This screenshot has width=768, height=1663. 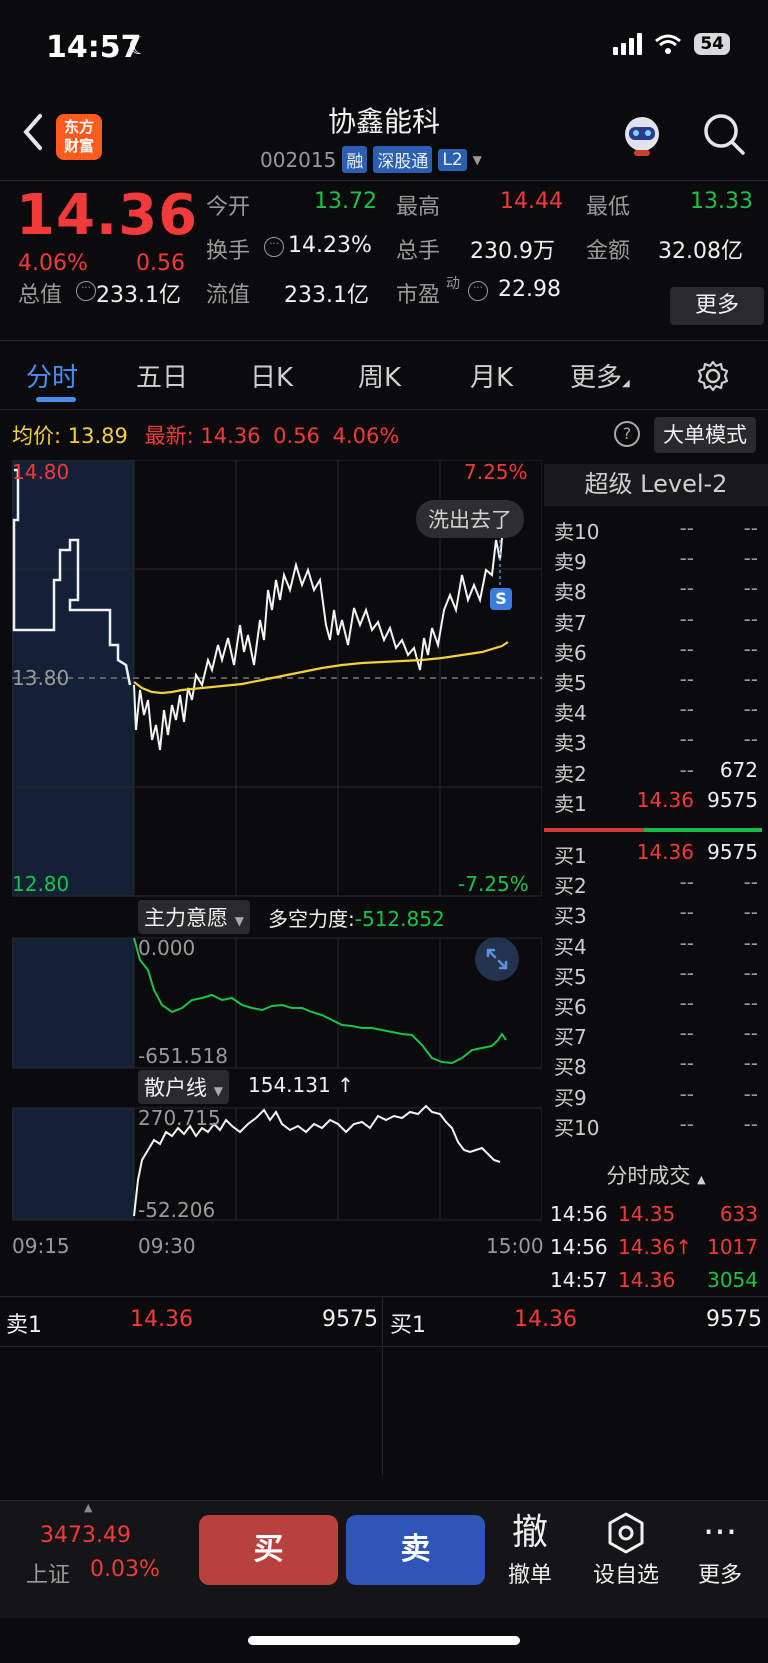 What do you see at coordinates (626, 1549) in the screenshot?
I see `add-watchlist-button: 设自选` at bounding box center [626, 1549].